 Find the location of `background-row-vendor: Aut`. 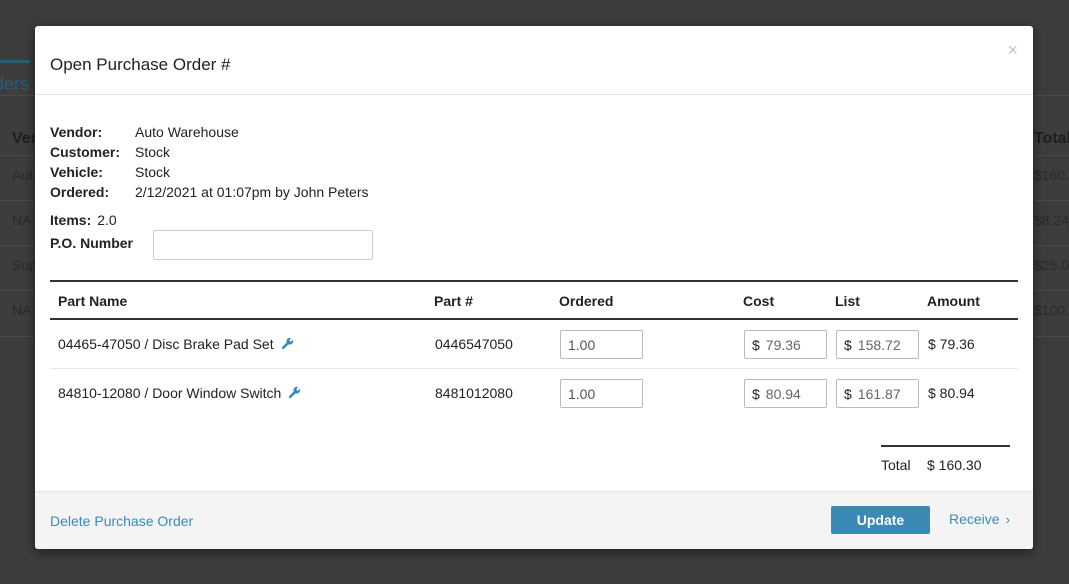

background-row-vendor: Aut is located at coordinates (23, 175).